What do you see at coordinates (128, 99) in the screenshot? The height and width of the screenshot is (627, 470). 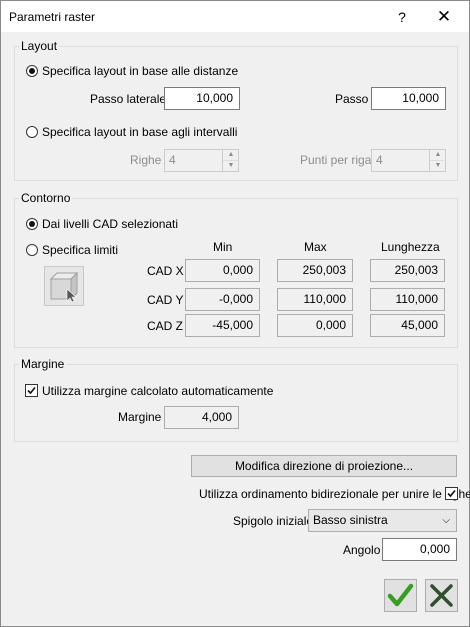 I see `passo-laterale-label: Passo laterale` at bounding box center [128, 99].